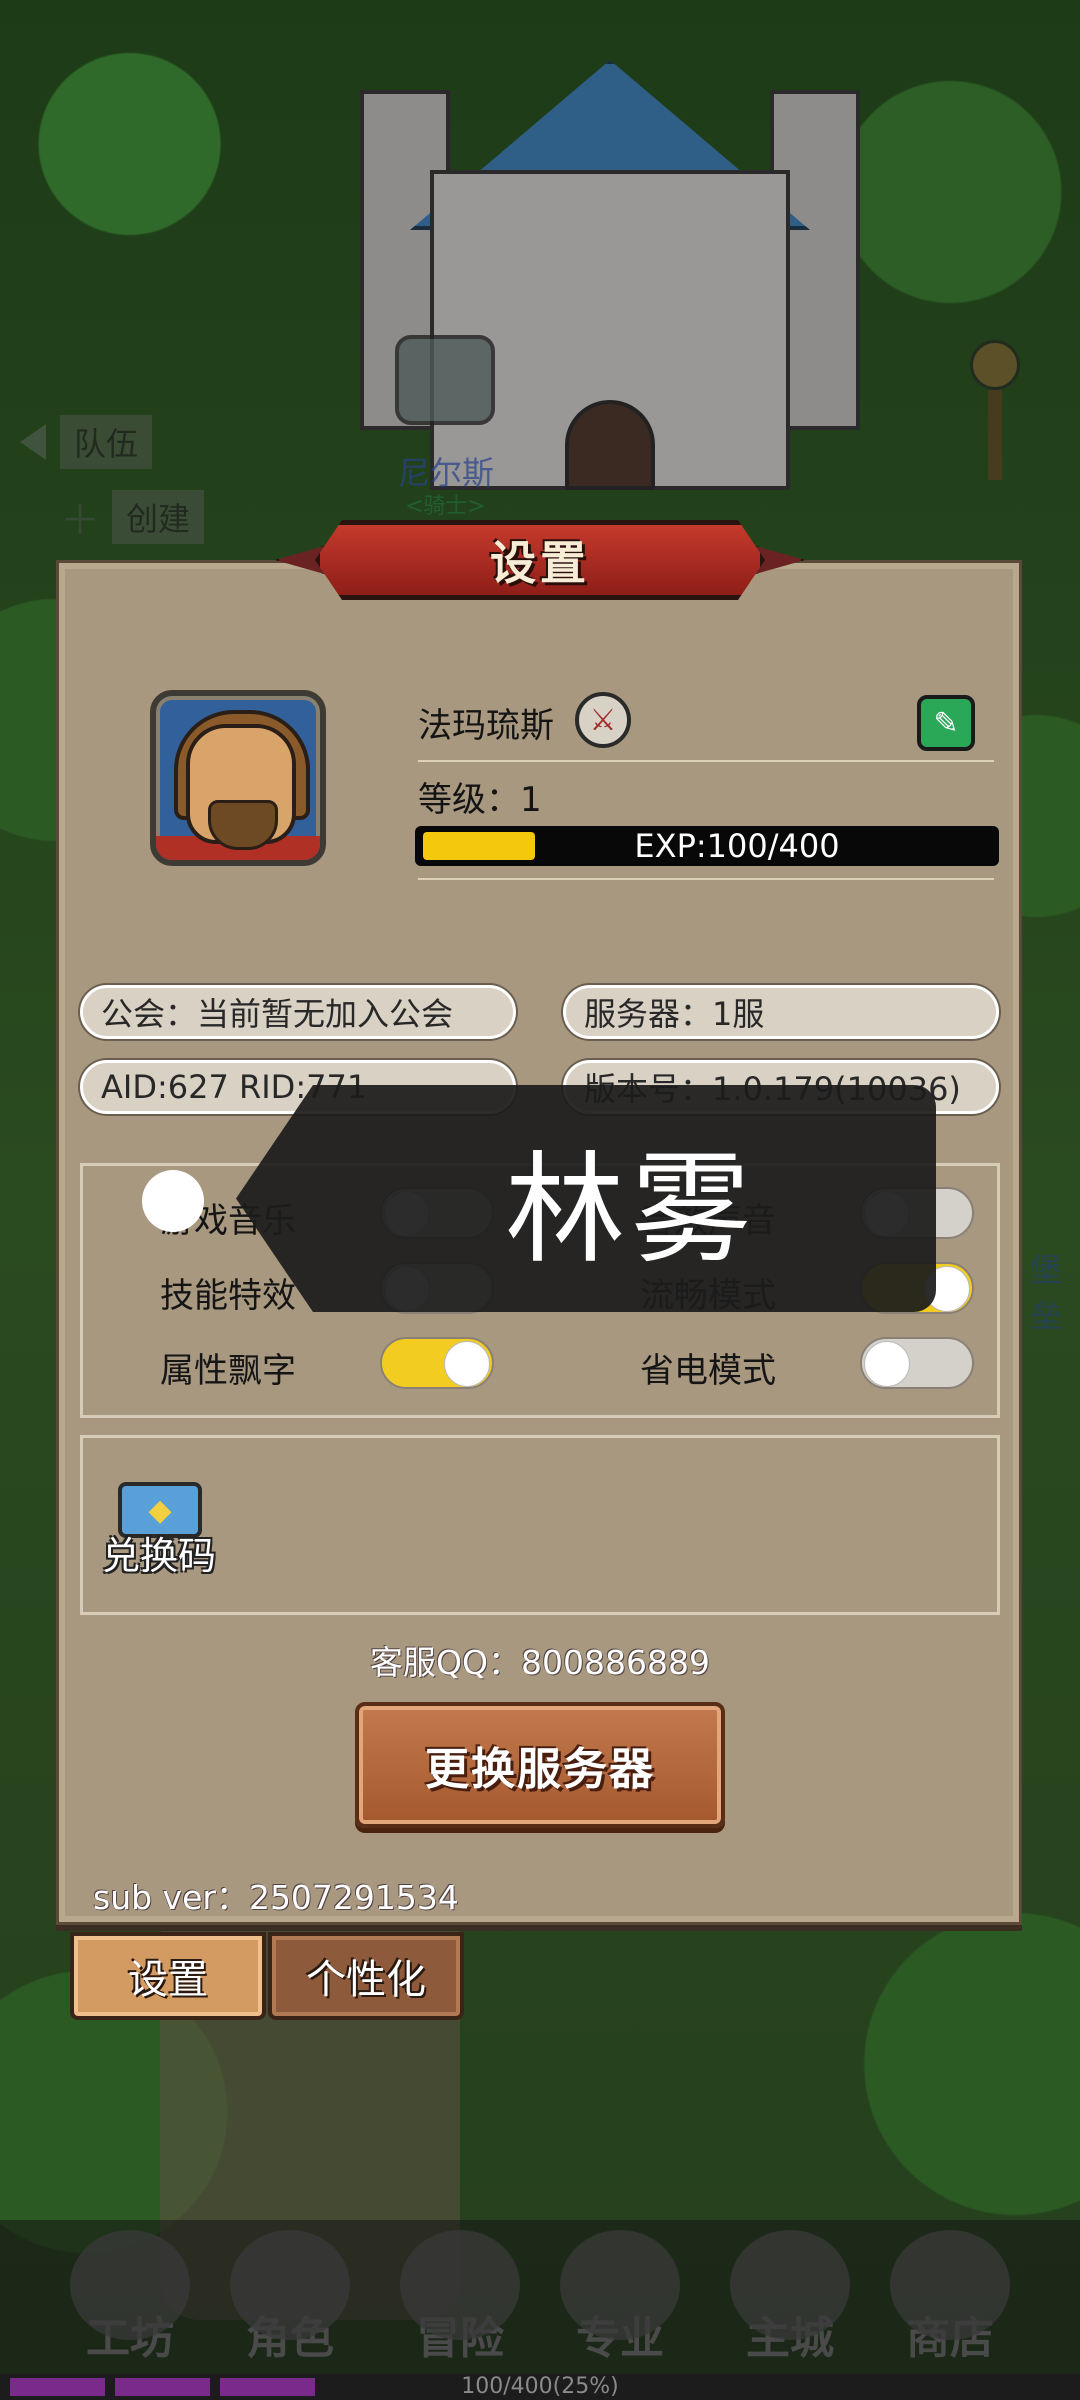  I want to click on player-name: 法玛琉斯, so click(486, 726).